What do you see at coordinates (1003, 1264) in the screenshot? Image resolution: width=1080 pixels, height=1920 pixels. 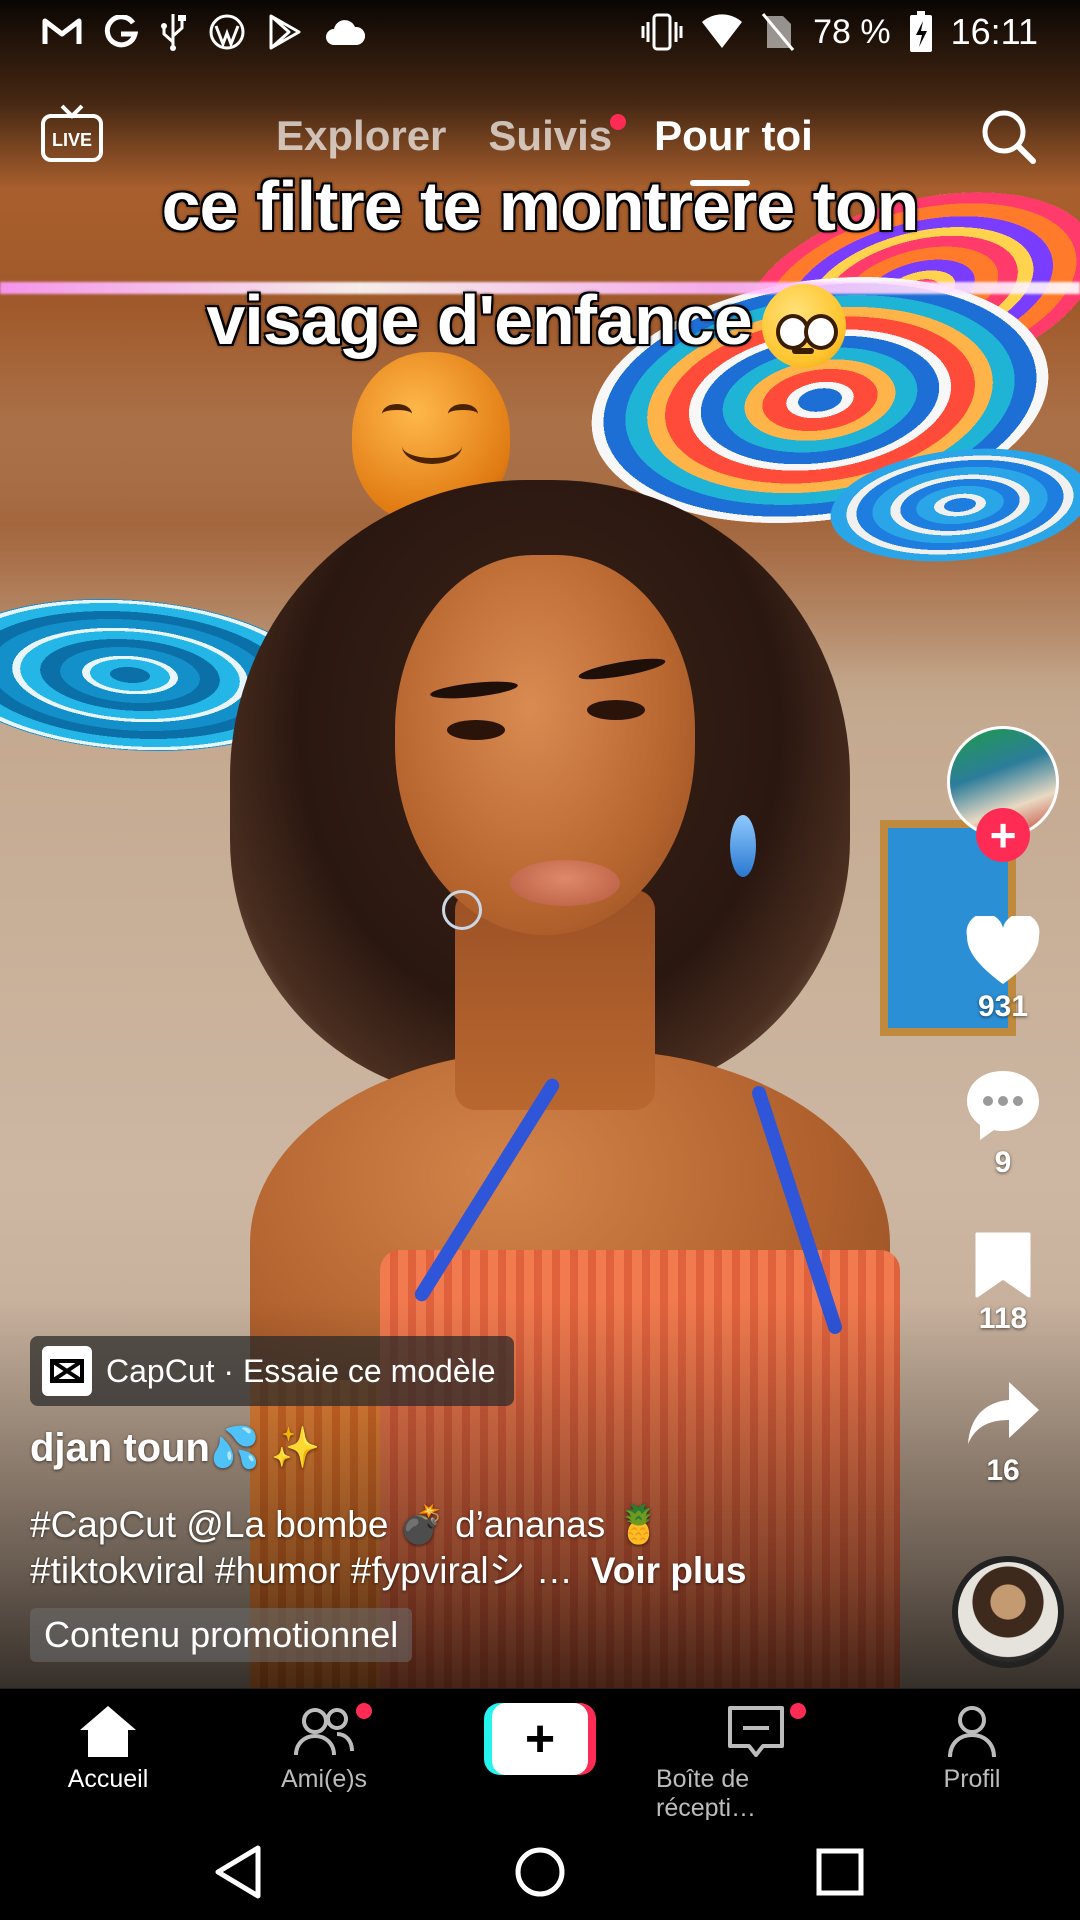 I see `bookmark-icon` at bounding box center [1003, 1264].